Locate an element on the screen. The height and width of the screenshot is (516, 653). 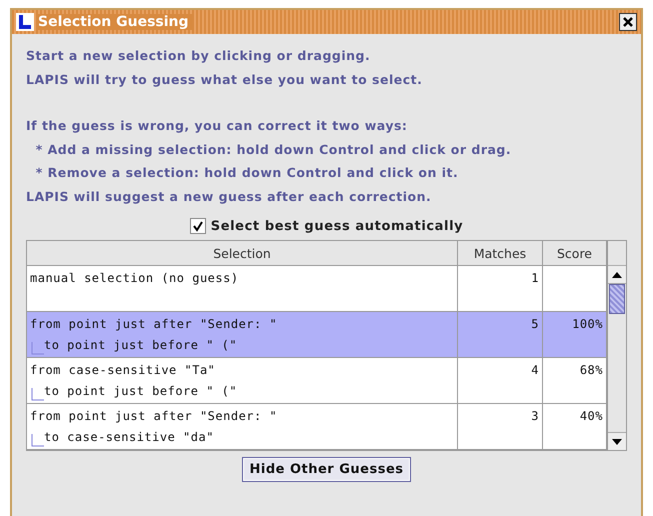
table-cell is located at coordinates (575, 289).